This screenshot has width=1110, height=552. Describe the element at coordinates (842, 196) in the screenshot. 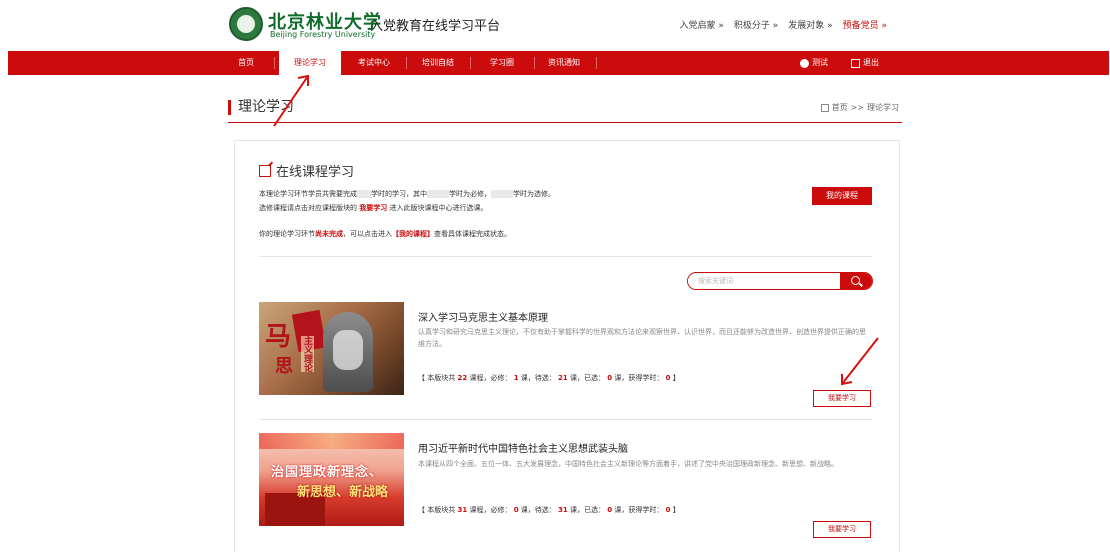

I see `my-courses-button: 我的课程` at that location.